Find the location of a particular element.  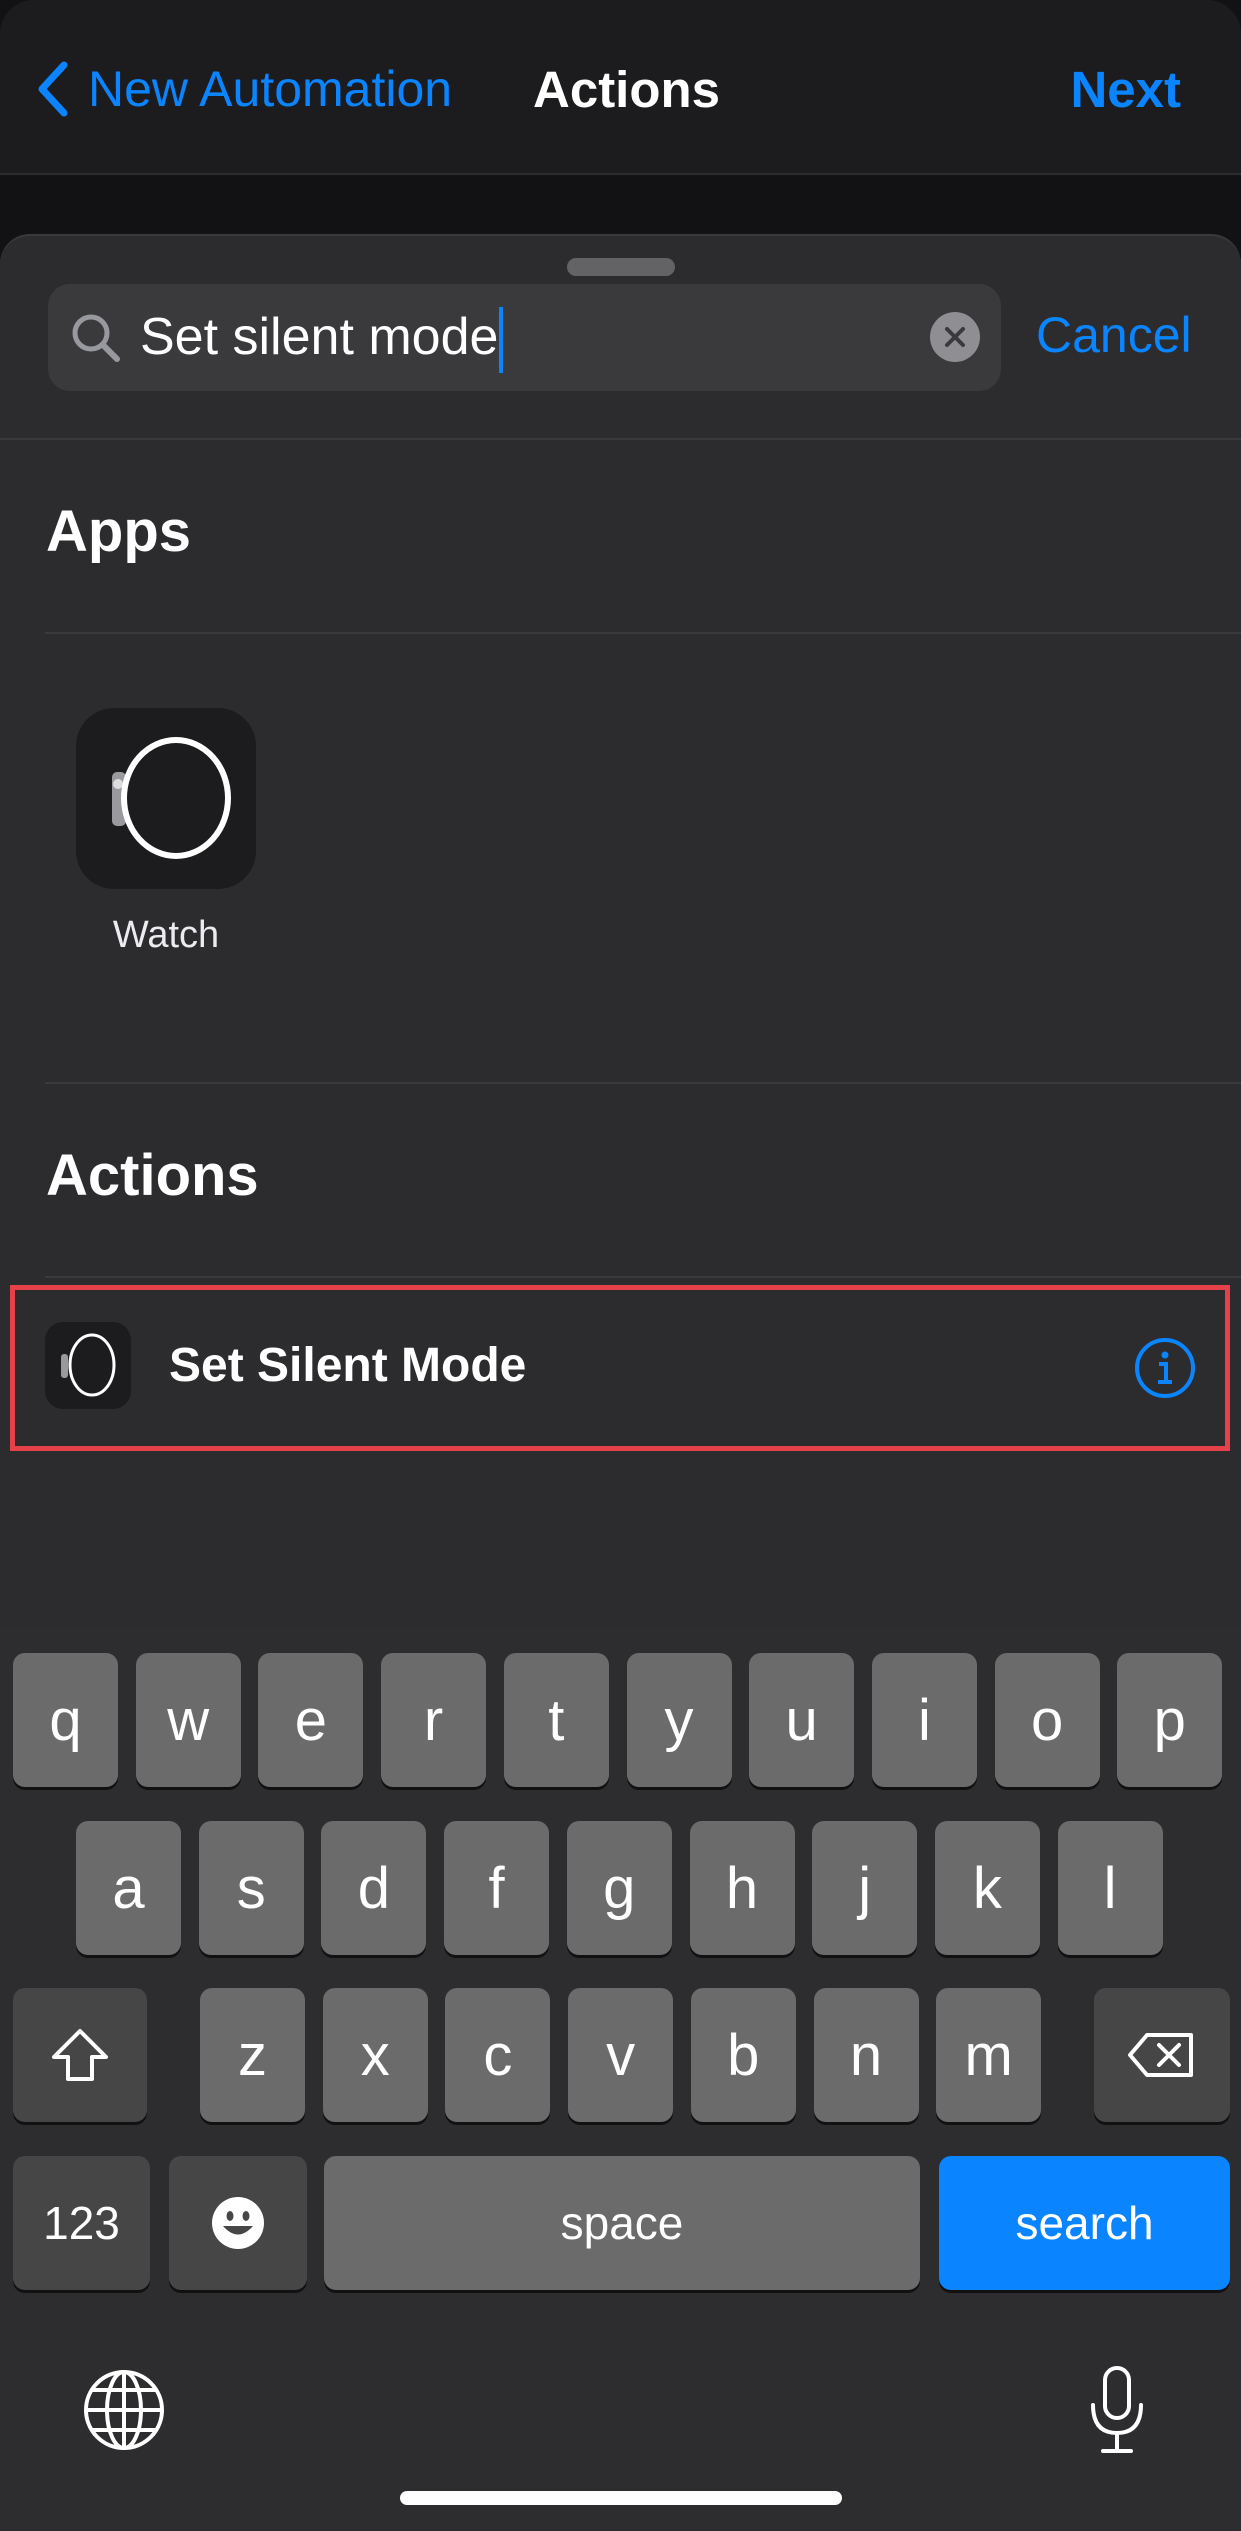

key-k: k is located at coordinates (987, 1888).